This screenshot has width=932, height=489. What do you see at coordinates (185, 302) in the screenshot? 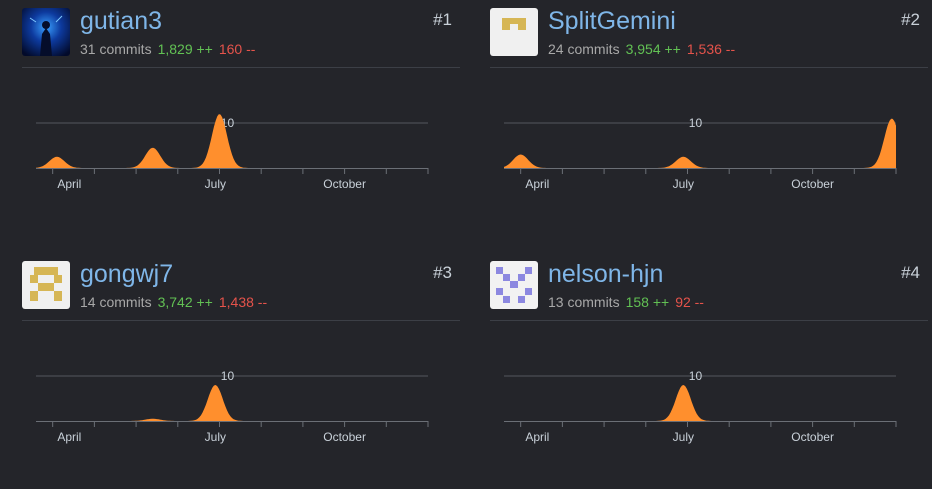
I see `additions-count: 3,742 ++` at bounding box center [185, 302].